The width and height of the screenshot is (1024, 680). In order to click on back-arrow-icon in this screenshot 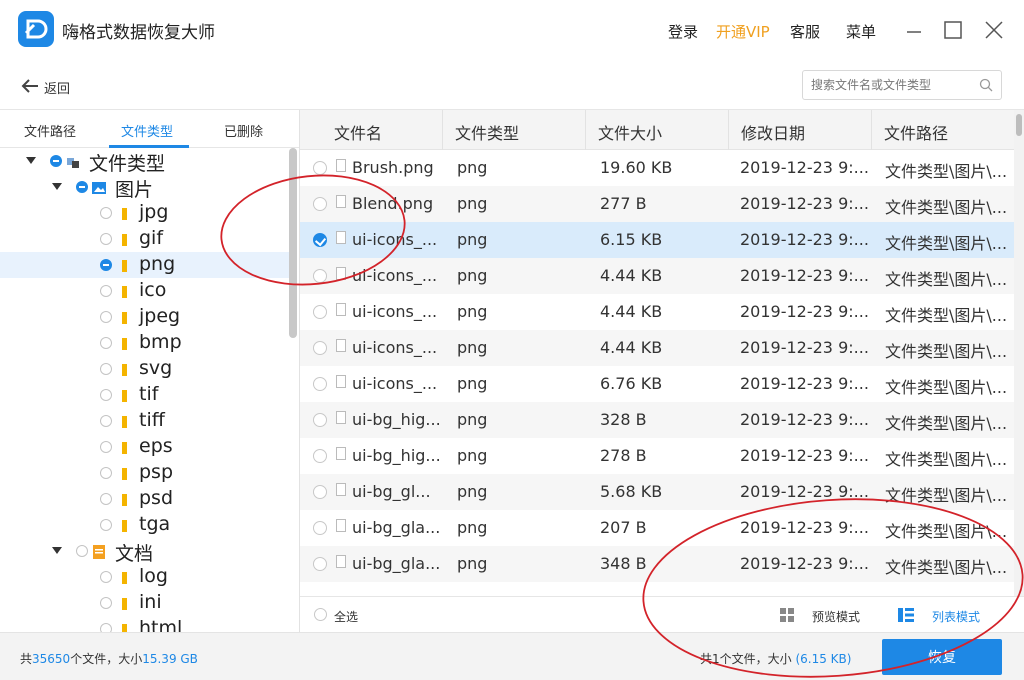, I will do `click(30, 86)`.